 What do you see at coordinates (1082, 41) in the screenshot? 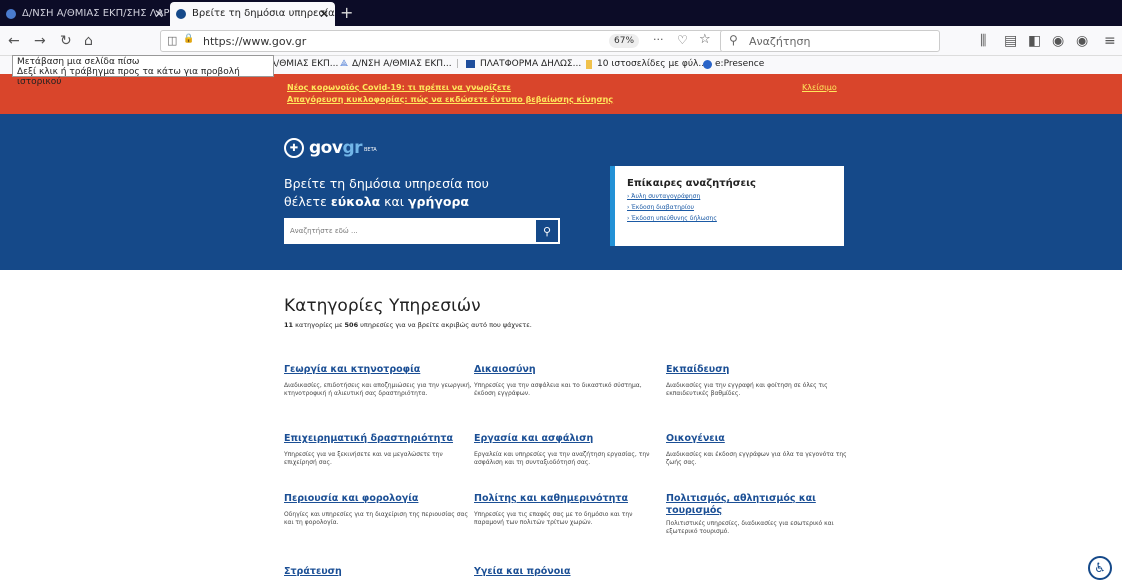
I see `extension-icon: ◉` at bounding box center [1082, 41].